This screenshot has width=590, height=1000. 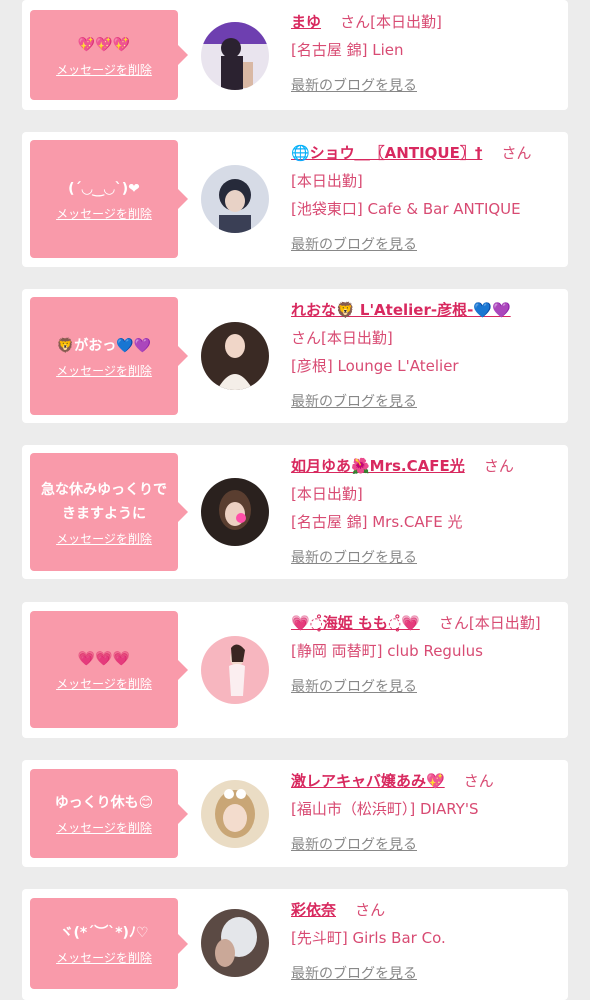 I want to click on message-bubble: 急な休みゆっくりできますように メッセージを削除, so click(x=109, y=512).